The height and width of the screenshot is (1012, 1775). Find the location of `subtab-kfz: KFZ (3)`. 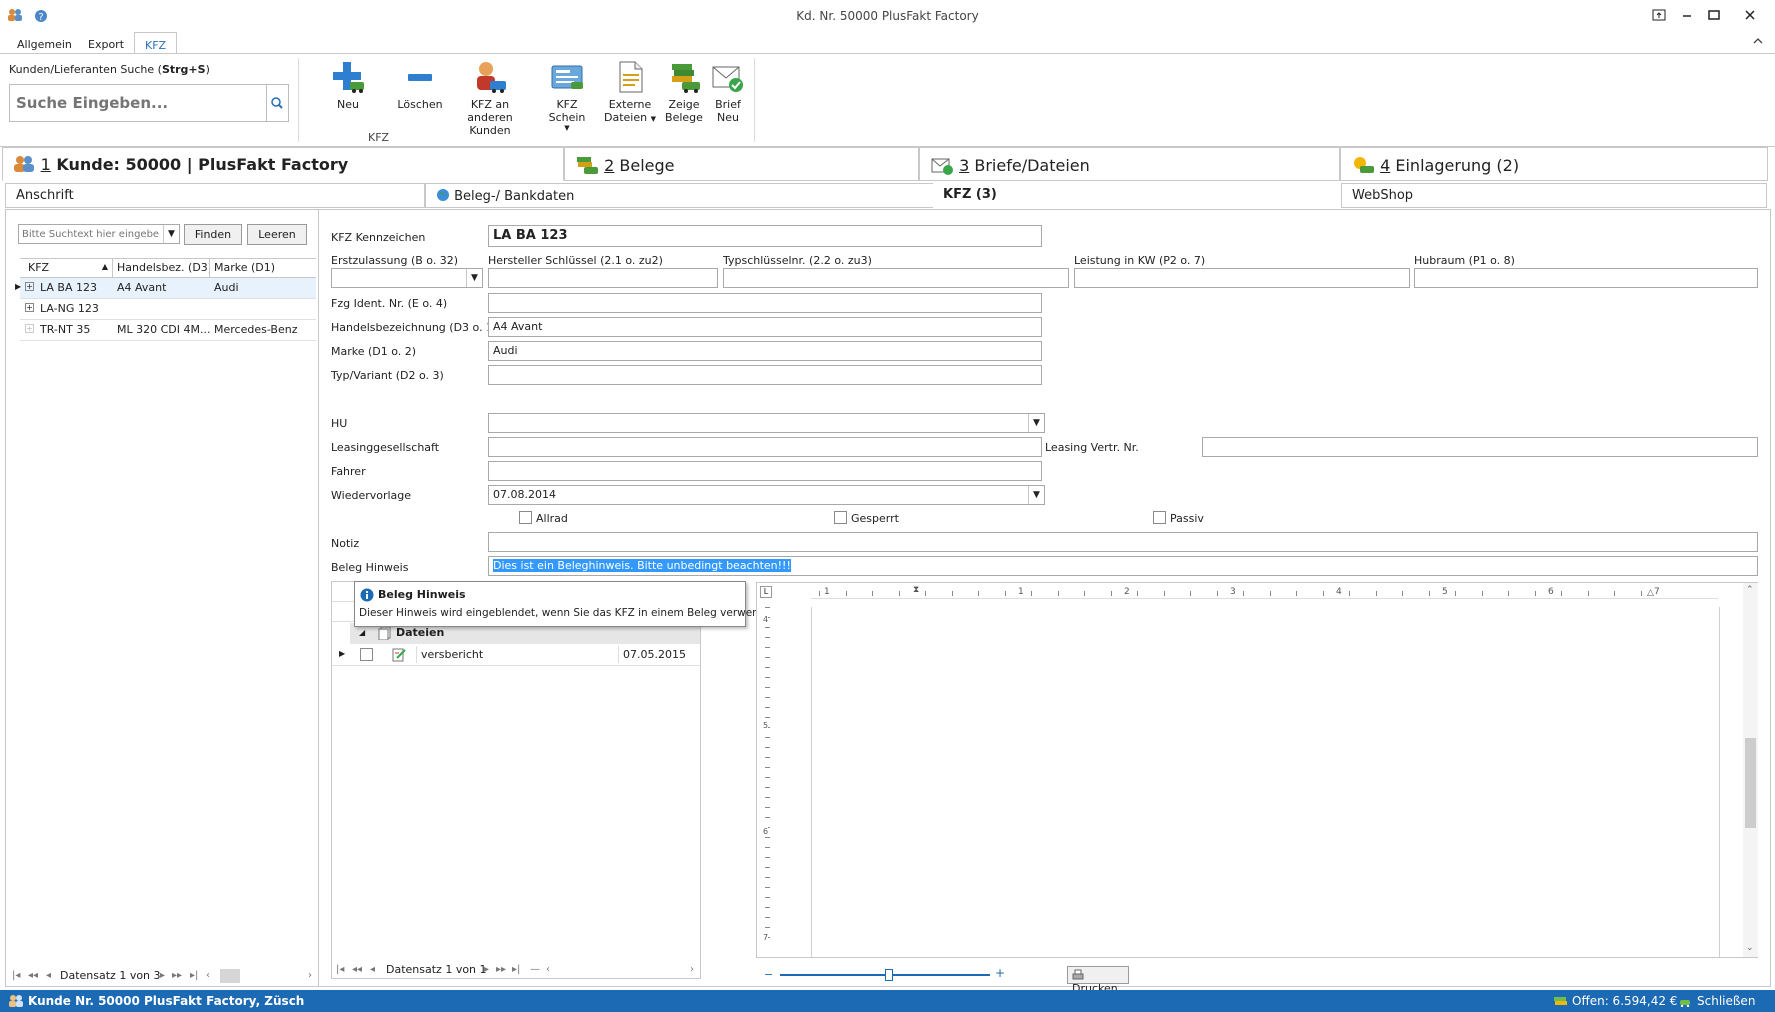

subtab-kfz: KFZ (3) is located at coordinates (1139, 195).